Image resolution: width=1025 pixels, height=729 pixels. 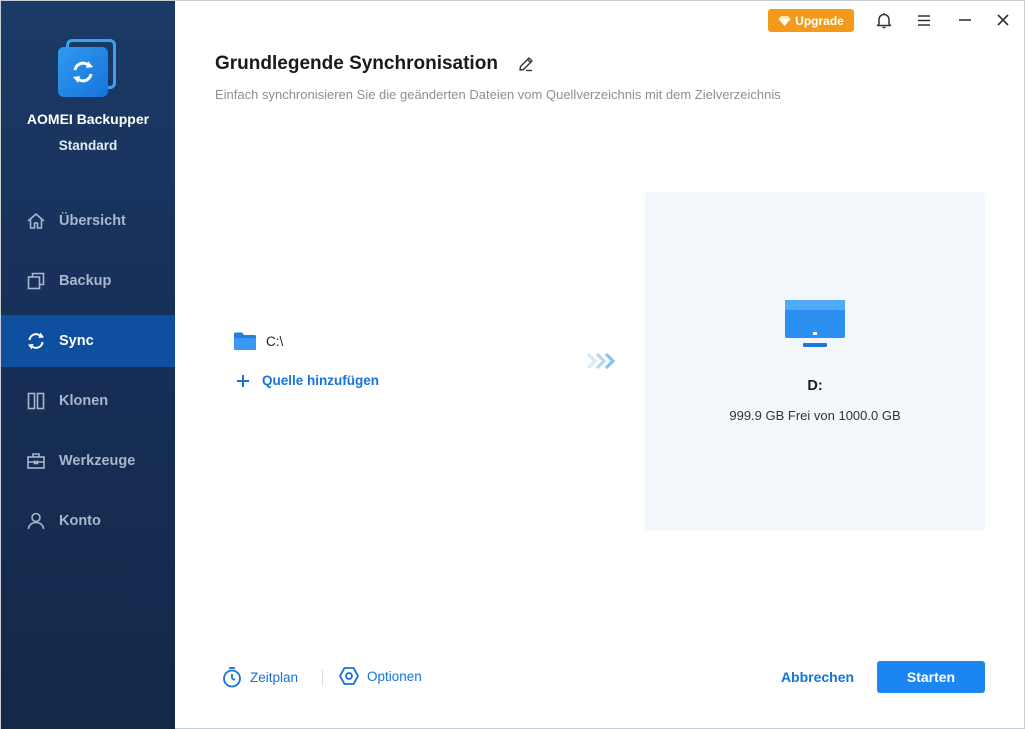 I want to click on sidebar-item-uebersicht: Übersicht, so click(x=88, y=221).